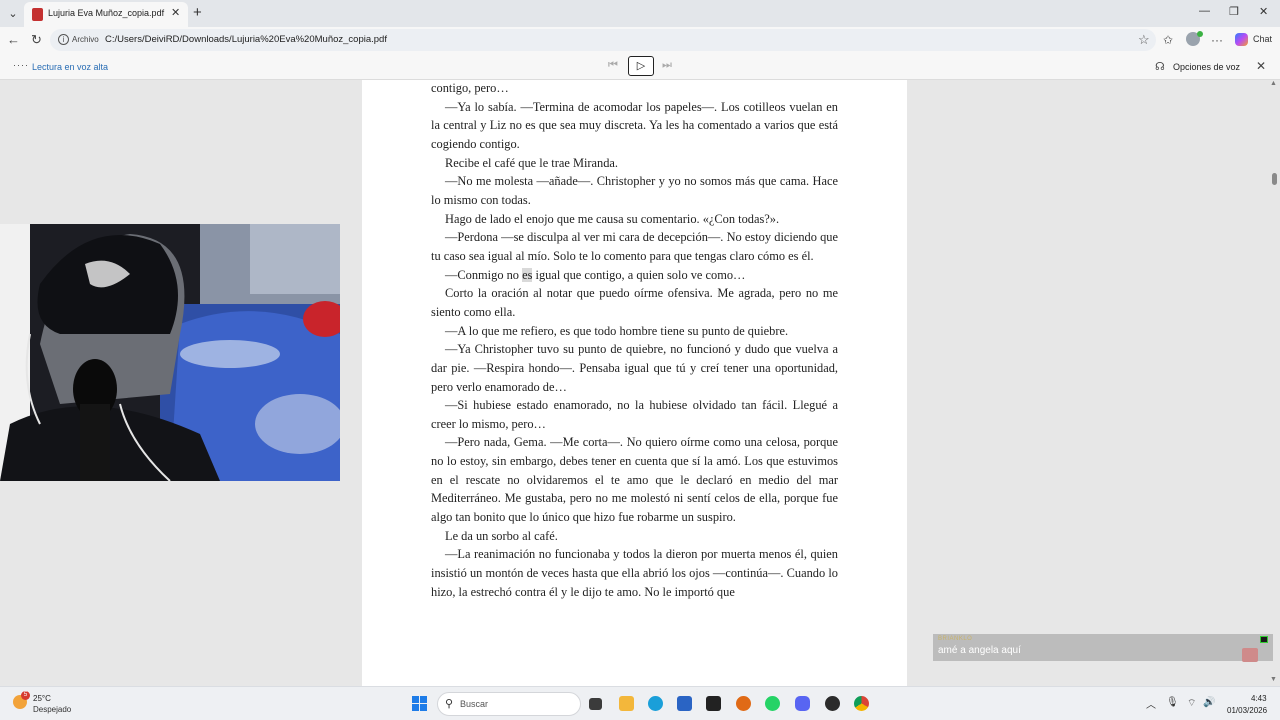  Describe the element at coordinates (484, 274) in the screenshot. I see `text-before-highlight: —Conmigo no` at that location.